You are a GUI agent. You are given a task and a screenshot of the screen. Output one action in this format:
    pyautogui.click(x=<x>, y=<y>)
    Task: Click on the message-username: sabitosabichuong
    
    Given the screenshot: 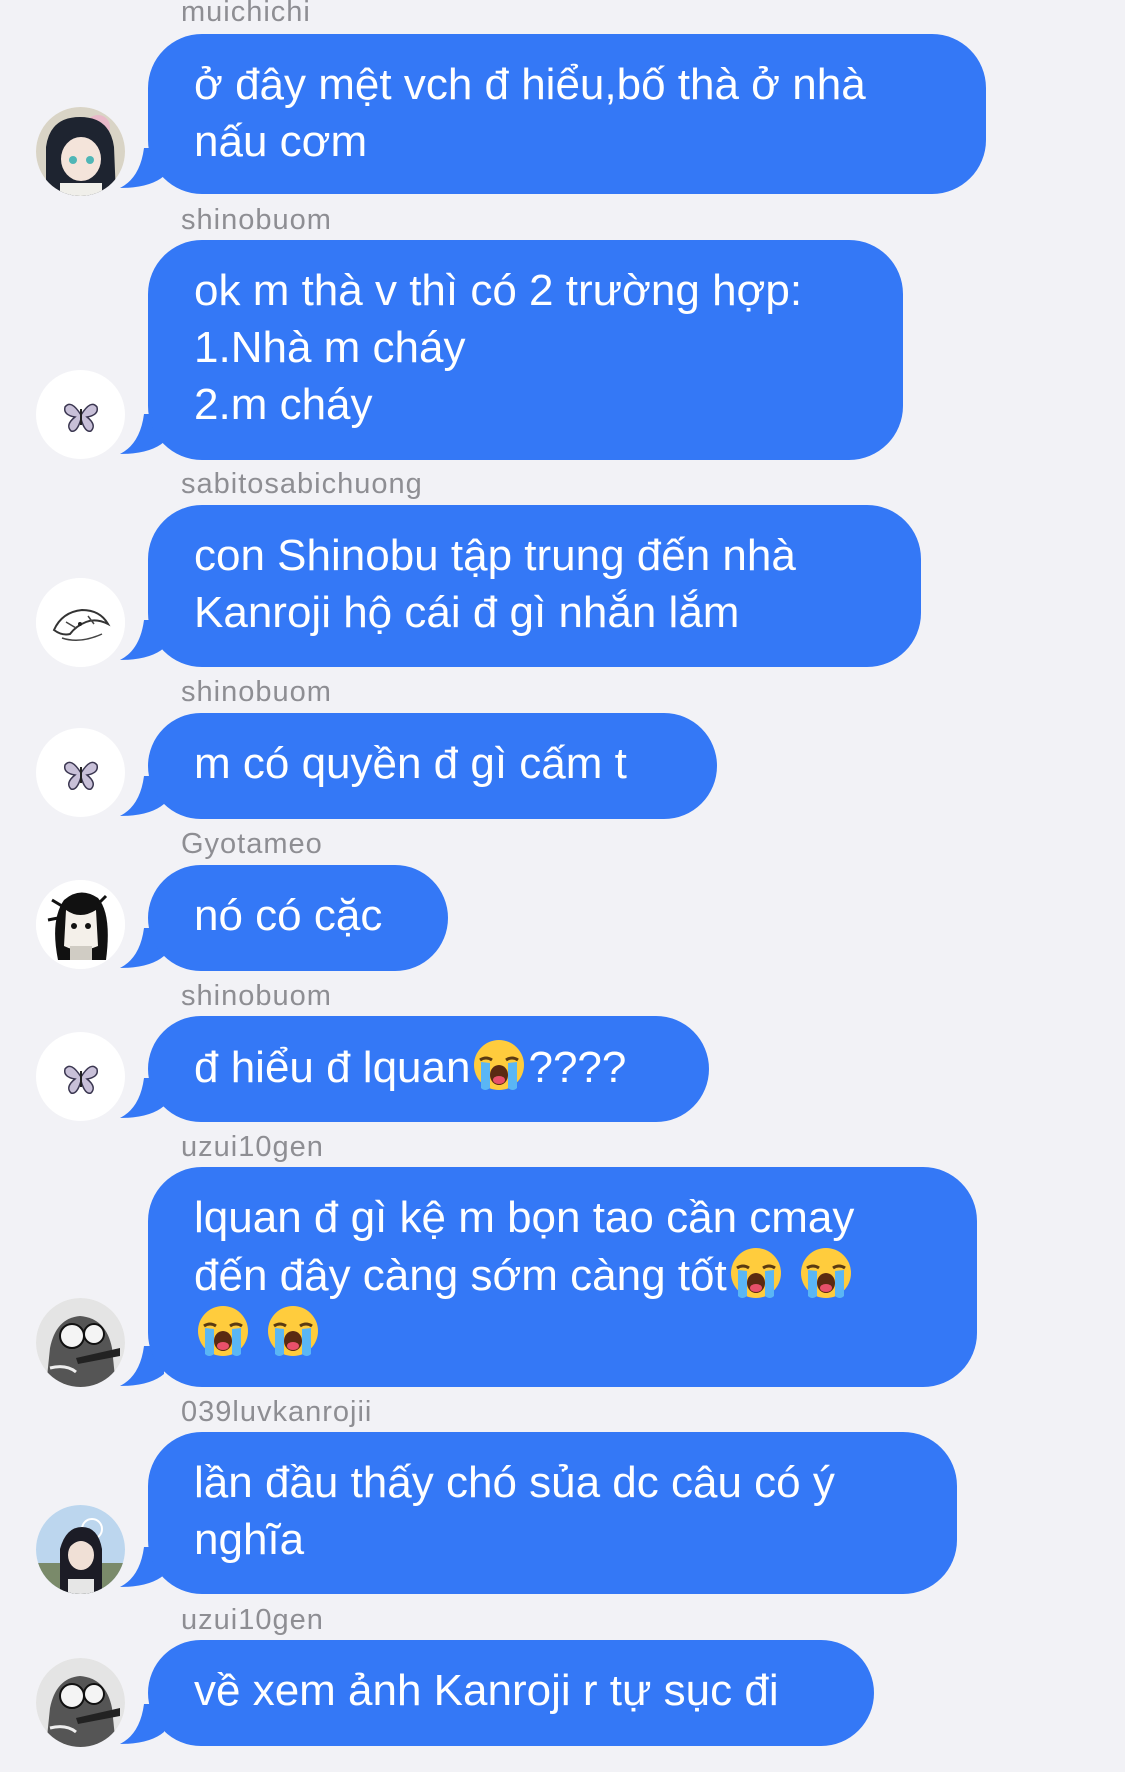 What is the action you would take?
    pyautogui.click(x=302, y=484)
    